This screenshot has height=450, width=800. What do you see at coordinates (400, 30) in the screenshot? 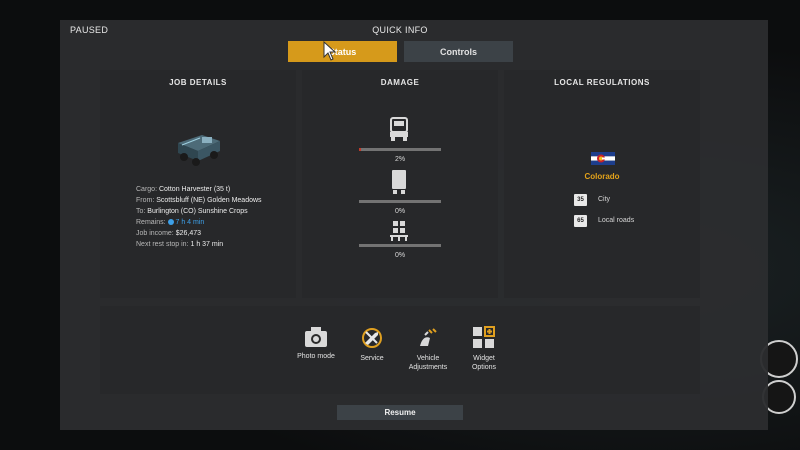
I see `page-title: QUICK INFO` at bounding box center [400, 30].